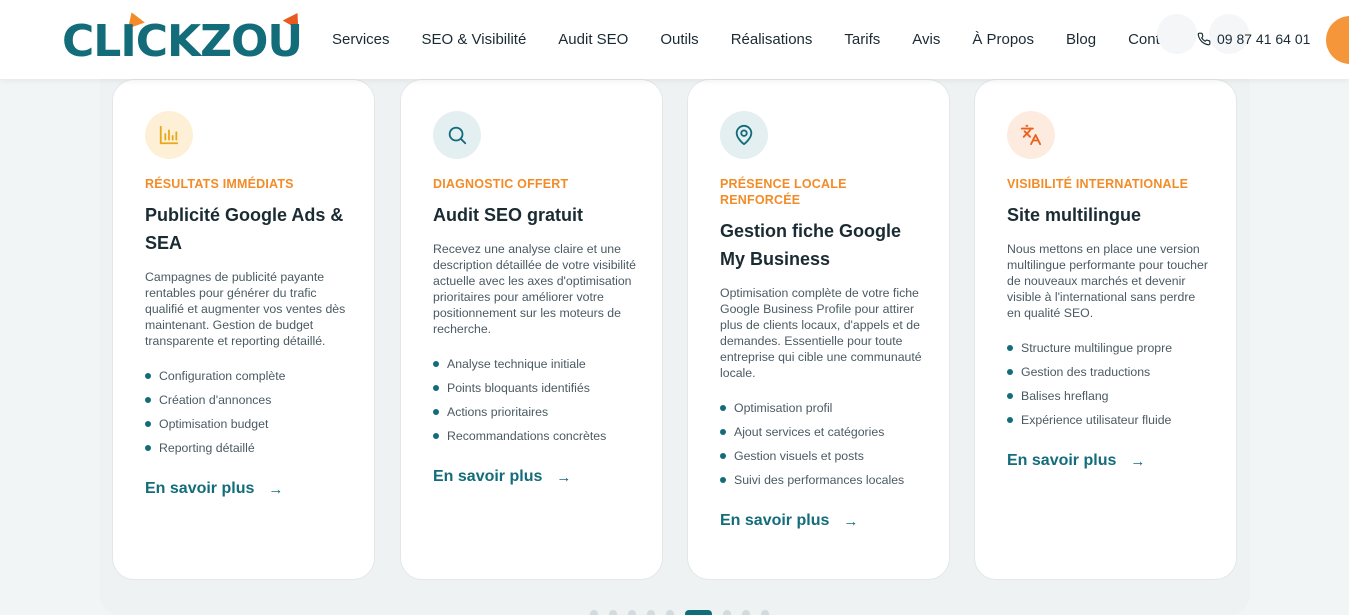 This screenshot has width=1349, height=615. What do you see at coordinates (1109, 420) in the screenshot?
I see `list-item: Expérience utilisateur fluide` at bounding box center [1109, 420].